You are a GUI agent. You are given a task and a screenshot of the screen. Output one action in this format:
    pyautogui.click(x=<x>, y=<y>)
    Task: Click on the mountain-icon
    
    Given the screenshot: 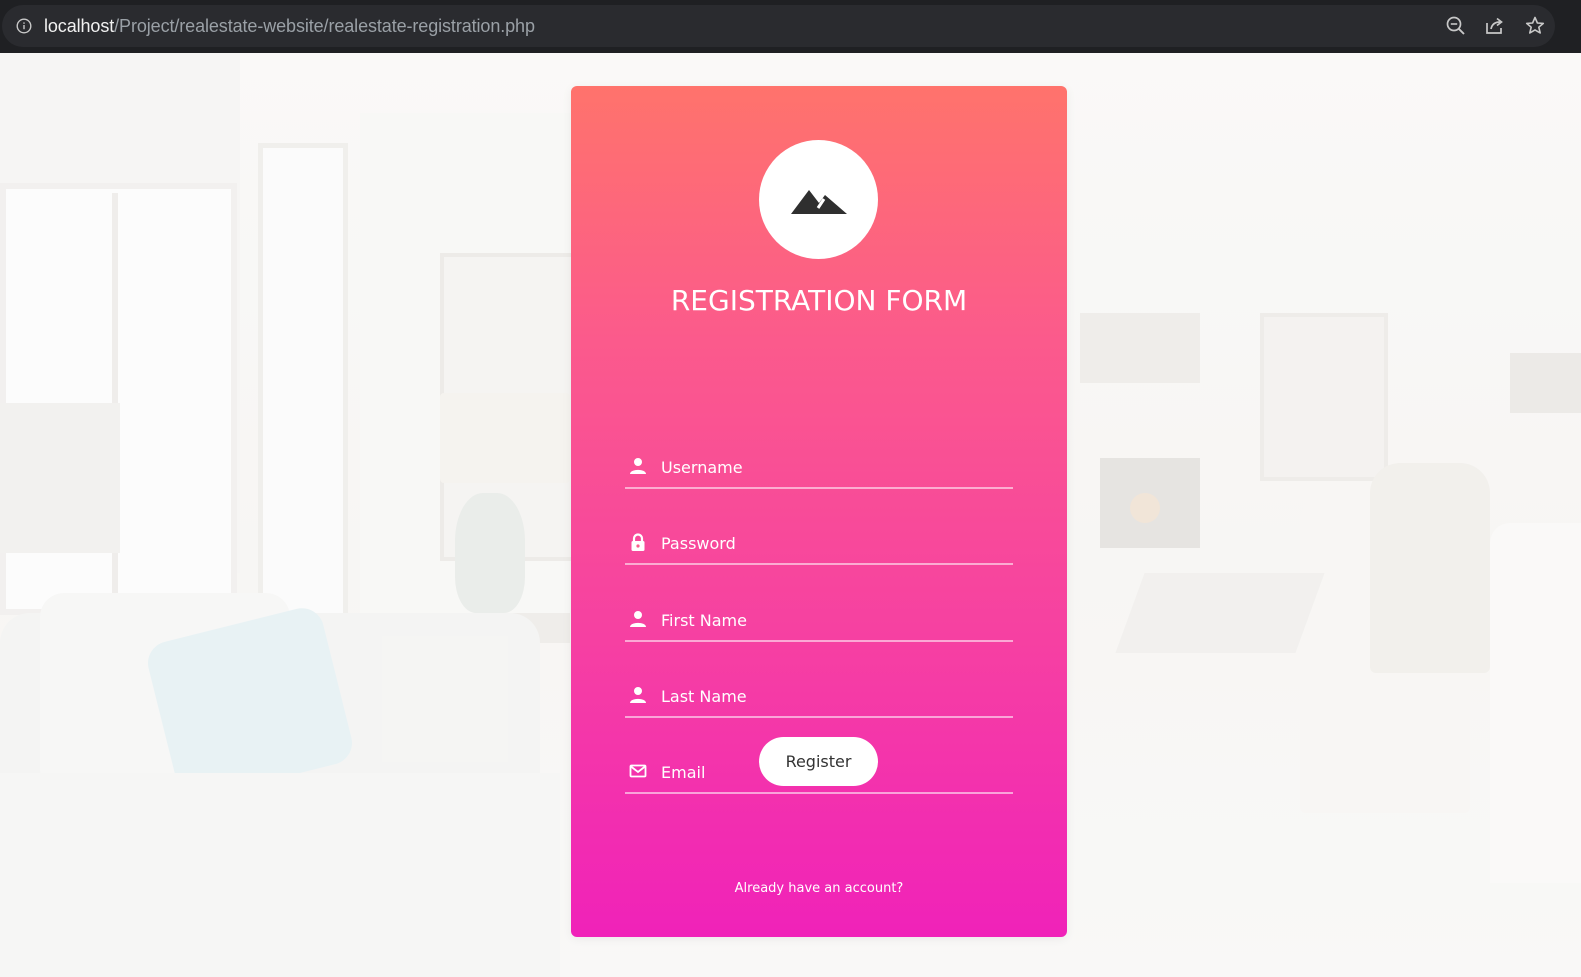 What is the action you would take?
    pyautogui.click(x=819, y=202)
    